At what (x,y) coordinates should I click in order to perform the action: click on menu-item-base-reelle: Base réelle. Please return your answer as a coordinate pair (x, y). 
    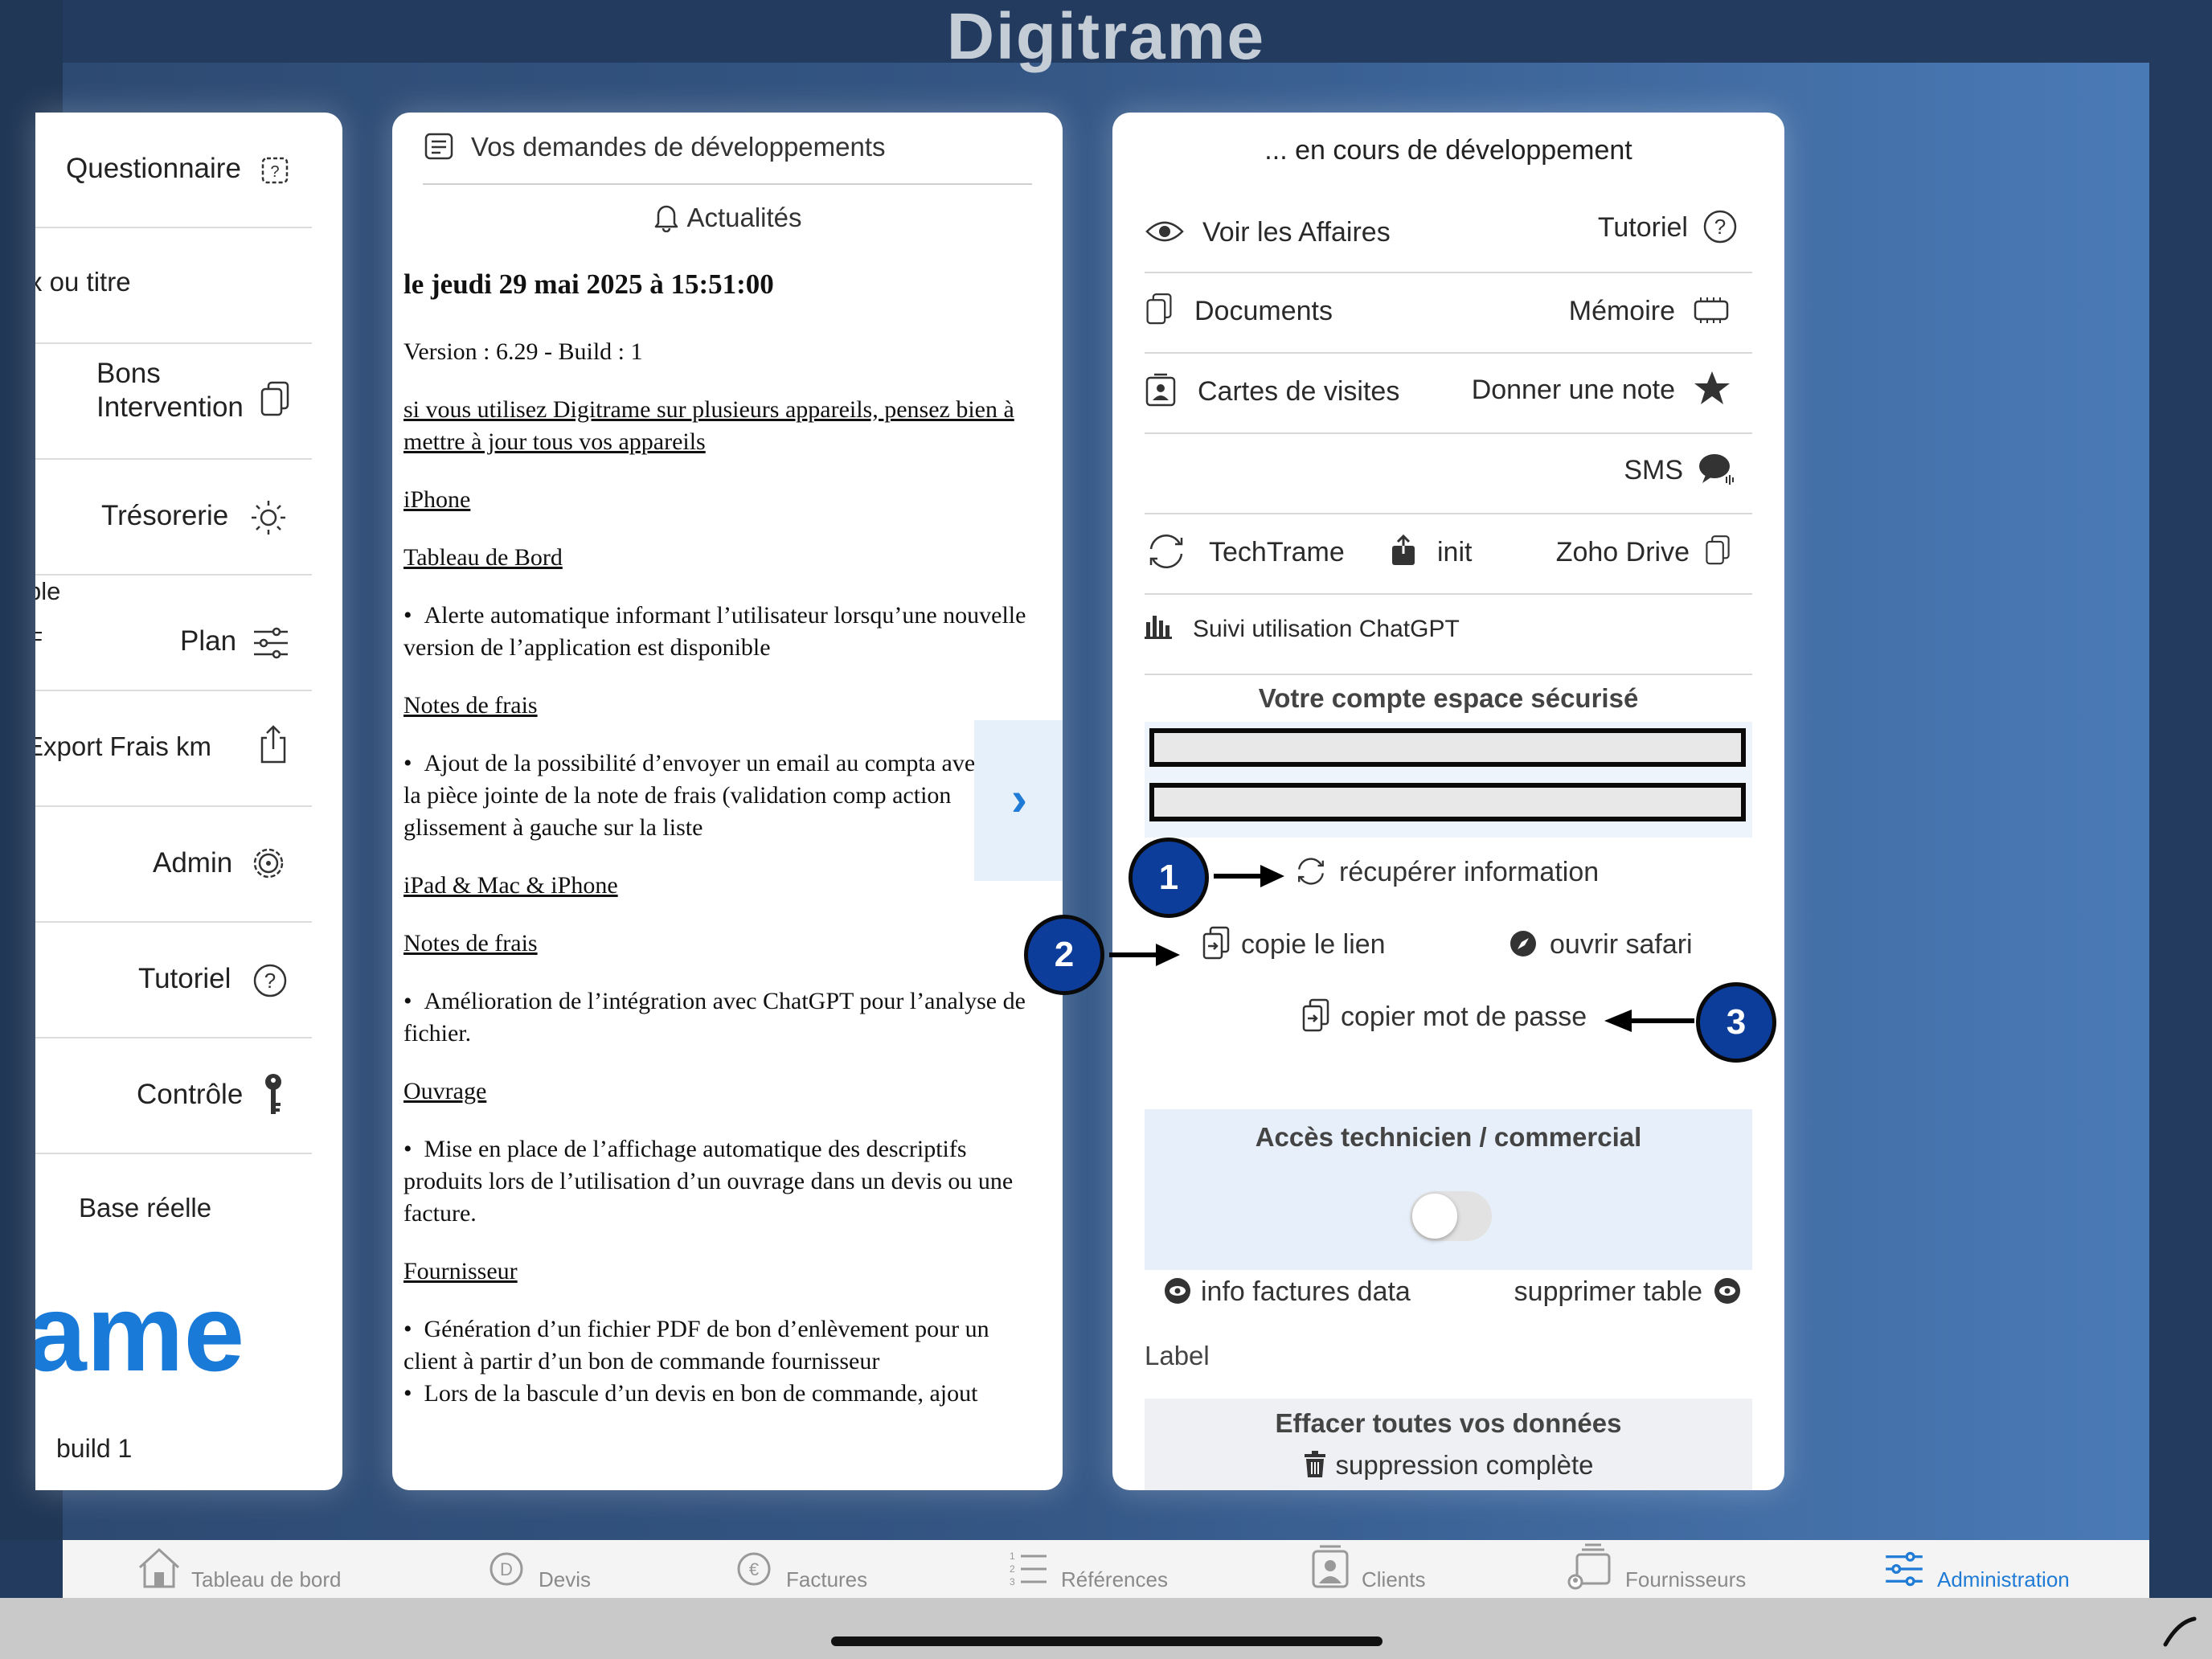
    Looking at the image, I should click on (173, 1209).